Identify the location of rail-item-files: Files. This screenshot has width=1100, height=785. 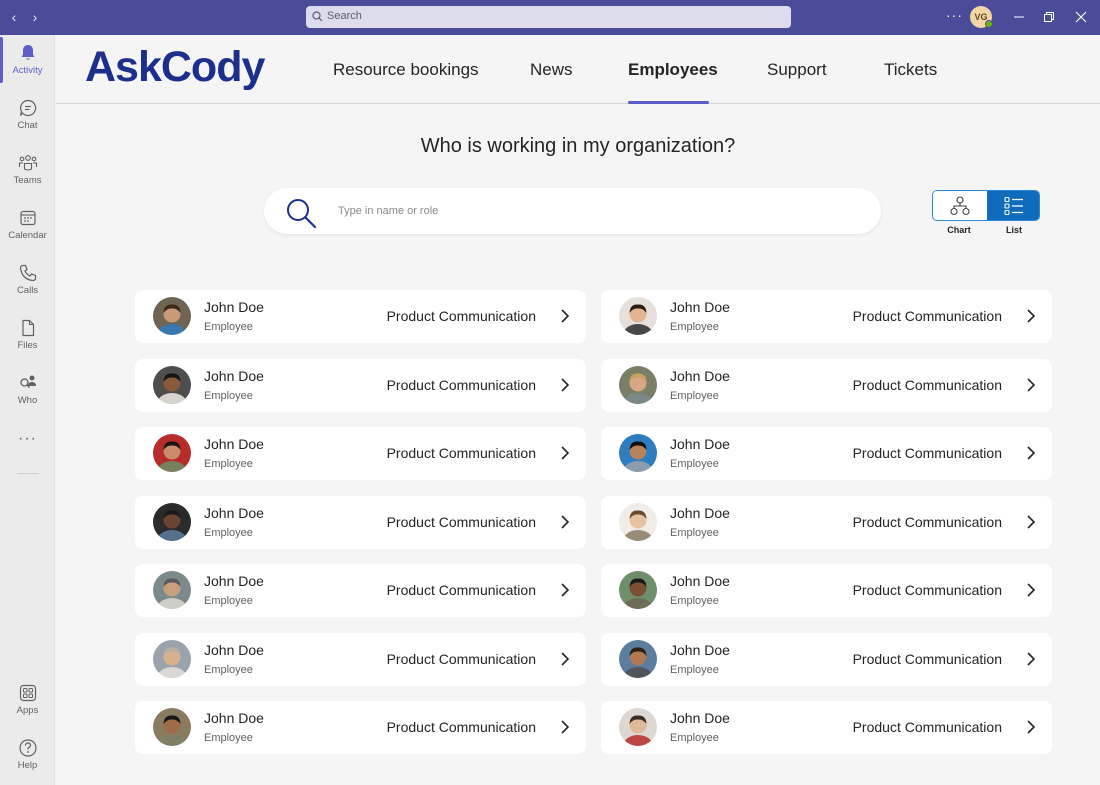
(27, 336).